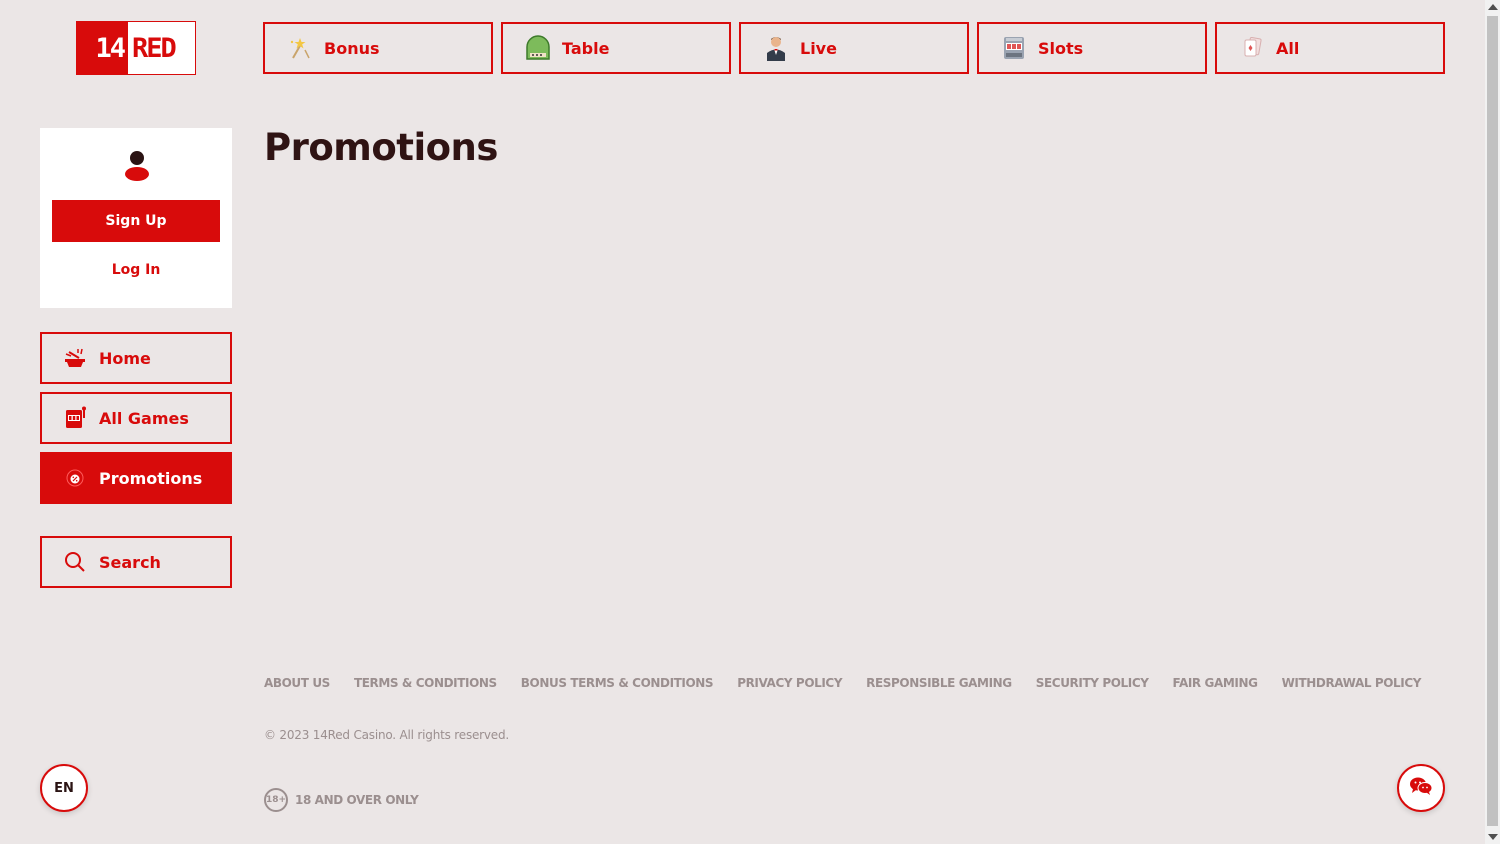 This screenshot has width=1500, height=844. What do you see at coordinates (276, 800) in the screenshot?
I see `age-18-icon: 18+` at bounding box center [276, 800].